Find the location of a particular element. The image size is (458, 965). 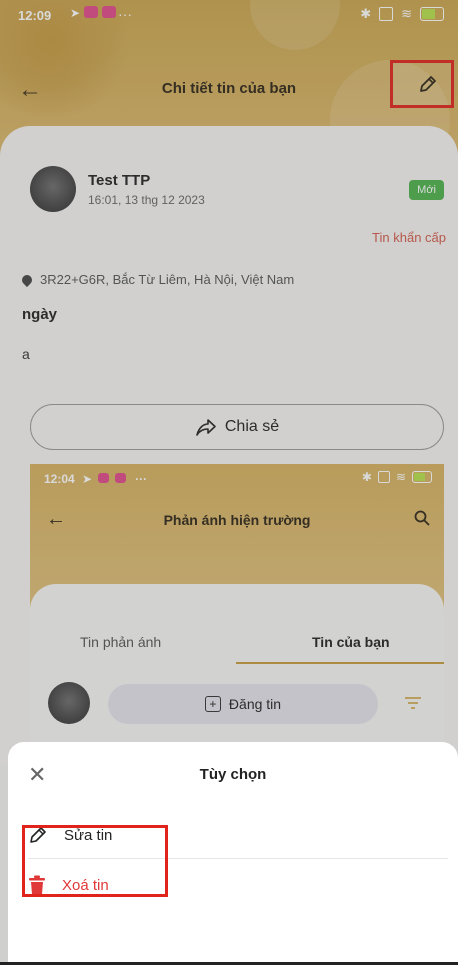

author-row: Test TTP 16:01, 13 thg 12 2023 Mới is located at coordinates (240, 191).